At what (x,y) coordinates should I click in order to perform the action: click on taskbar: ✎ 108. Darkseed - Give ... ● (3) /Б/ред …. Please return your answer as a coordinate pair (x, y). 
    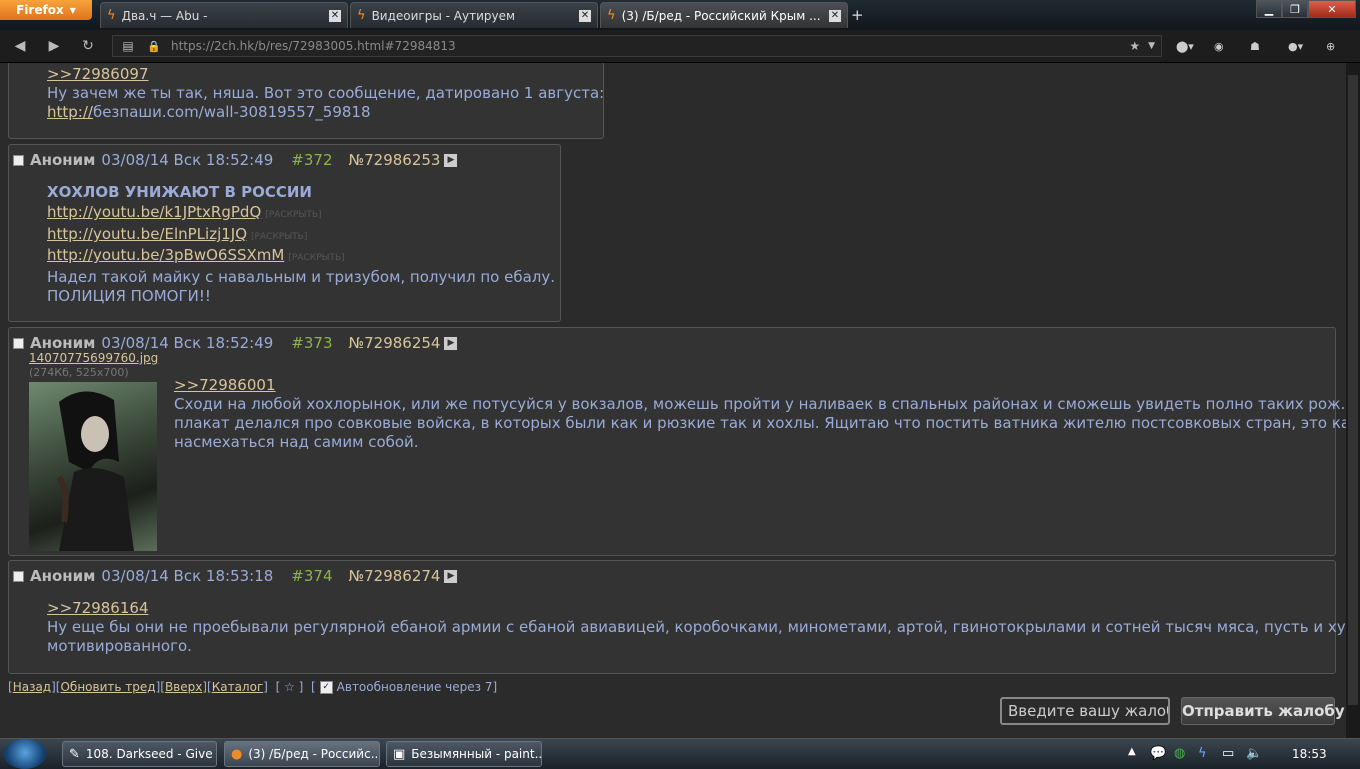
    Looking at the image, I should click on (680, 753).